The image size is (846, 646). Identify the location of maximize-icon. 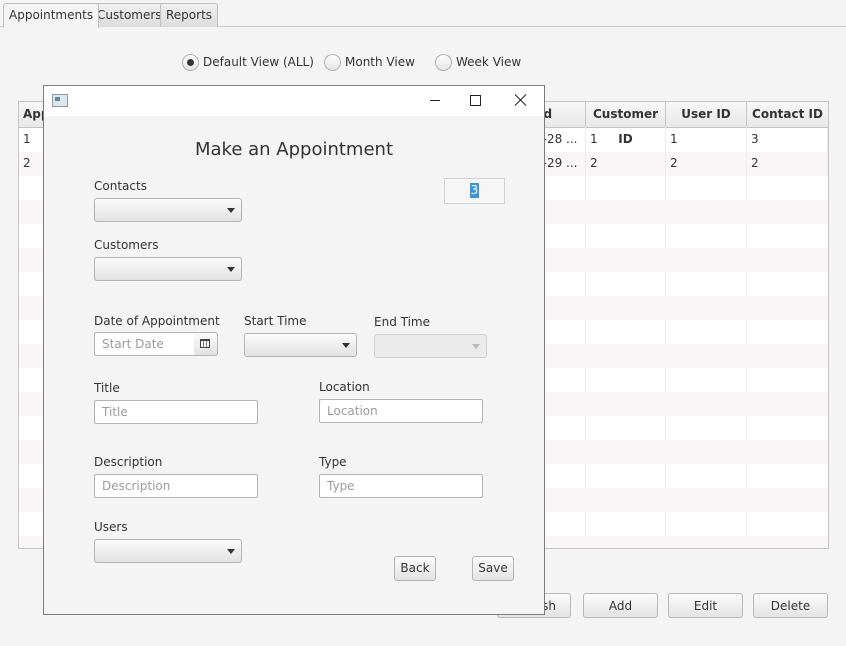
(475, 100).